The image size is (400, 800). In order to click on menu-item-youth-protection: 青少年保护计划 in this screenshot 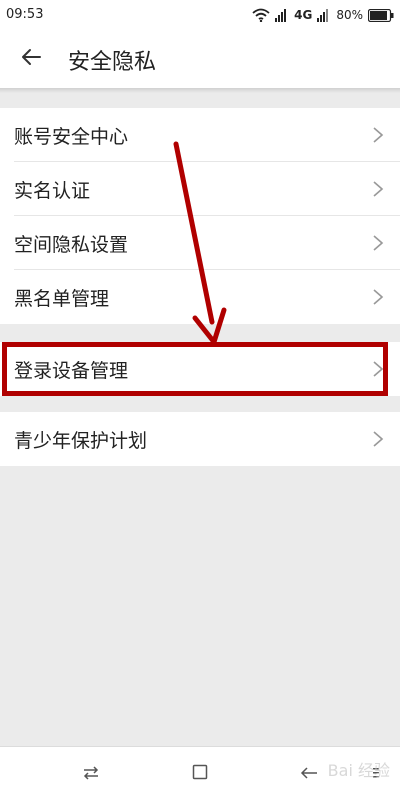, I will do `click(207, 439)`.